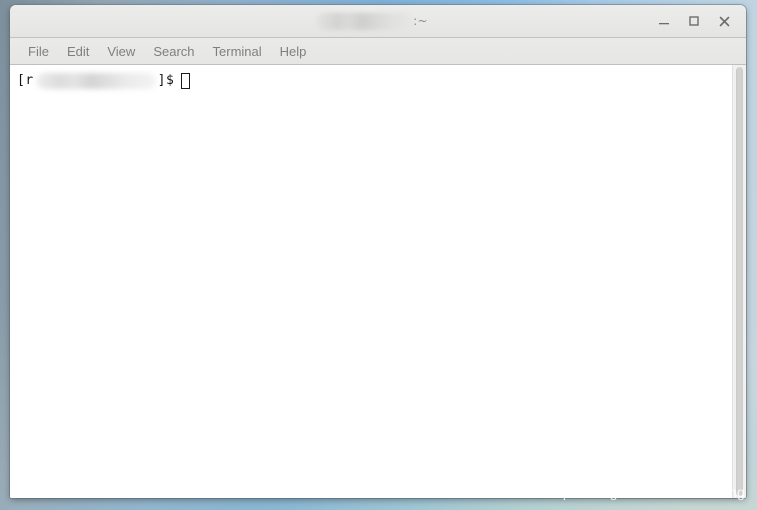 Image resolution: width=757 pixels, height=510 pixels. I want to click on prompt-redacted-user-host, so click(95, 80).